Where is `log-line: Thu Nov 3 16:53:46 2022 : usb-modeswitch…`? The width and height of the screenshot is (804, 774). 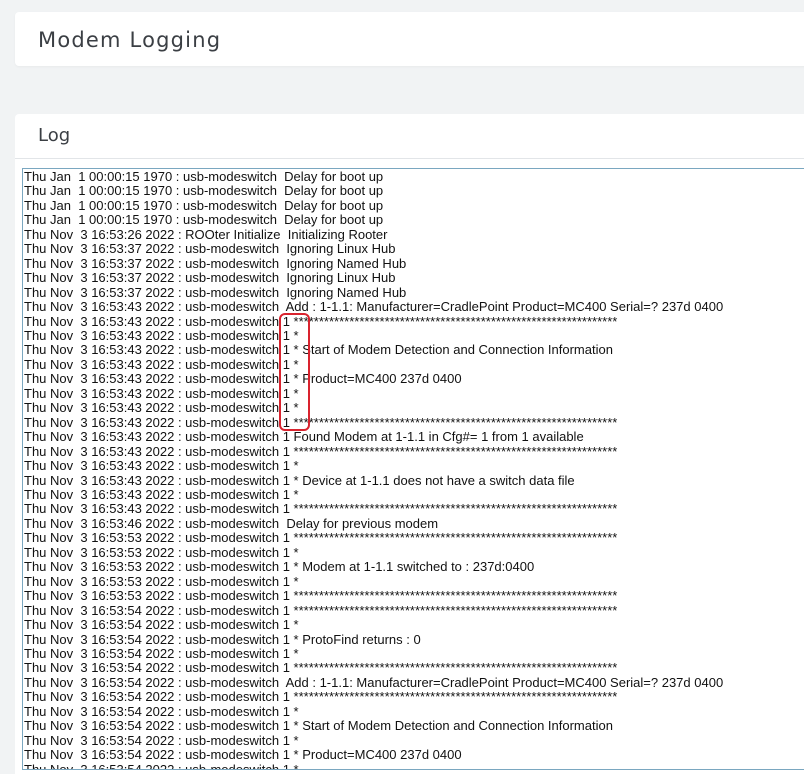
log-line: Thu Nov 3 16:53:46 2022 : usb-modeswitch… is located at coordinates (231, 523).